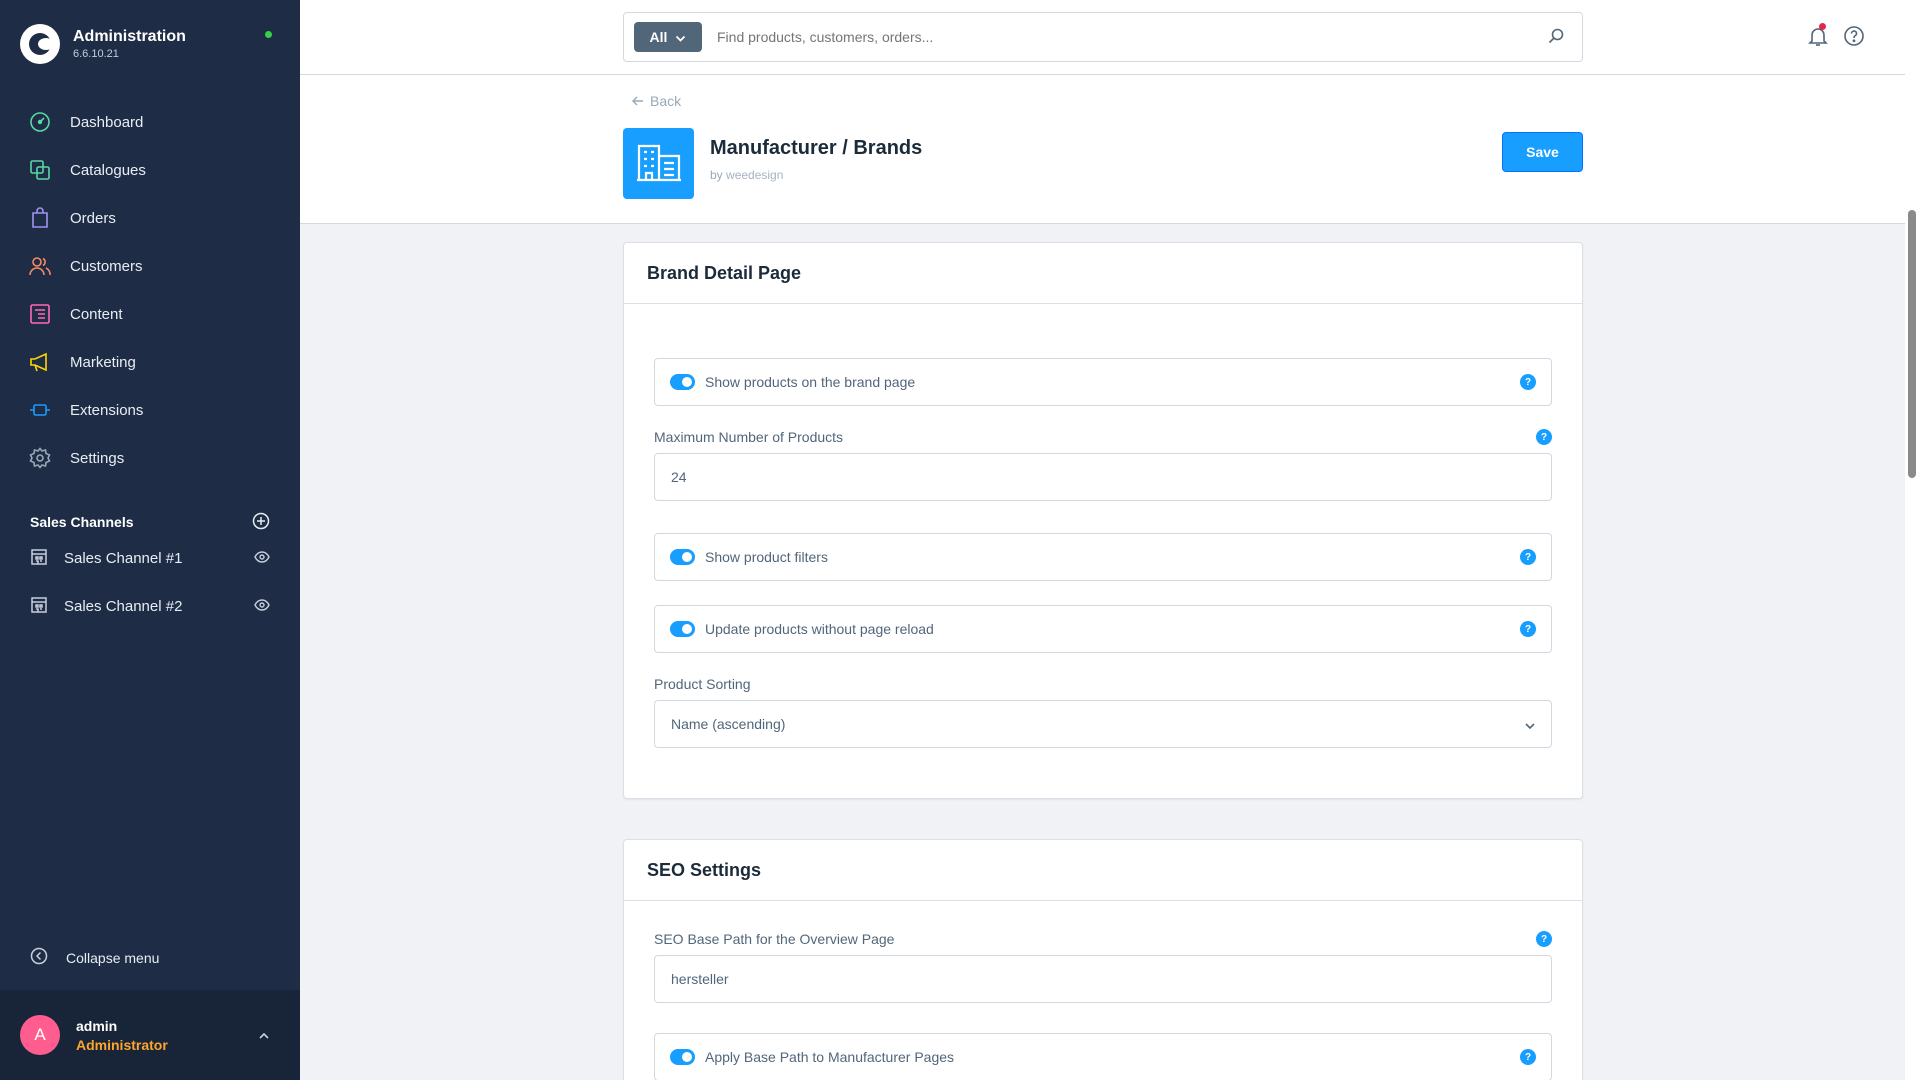 The width and height of the screenshot is (1920, 1080). I want to click on search-scope-dropdown: All, so click(668, 37).